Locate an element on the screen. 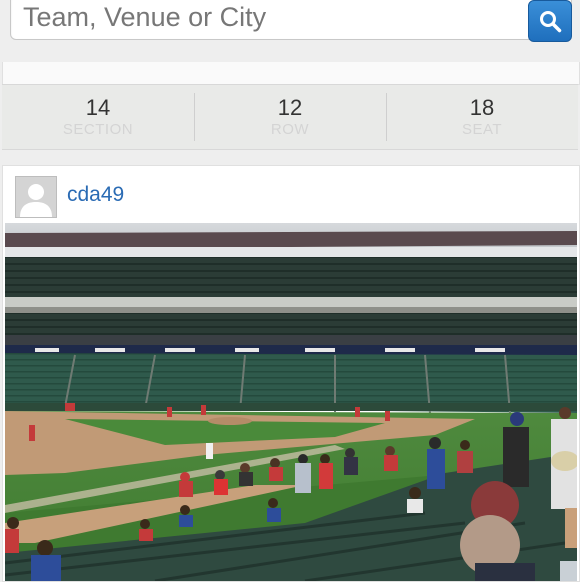 This screenshot has height=582, width=580. row-cell: 12 ROW is located at coordinates (290, 117).